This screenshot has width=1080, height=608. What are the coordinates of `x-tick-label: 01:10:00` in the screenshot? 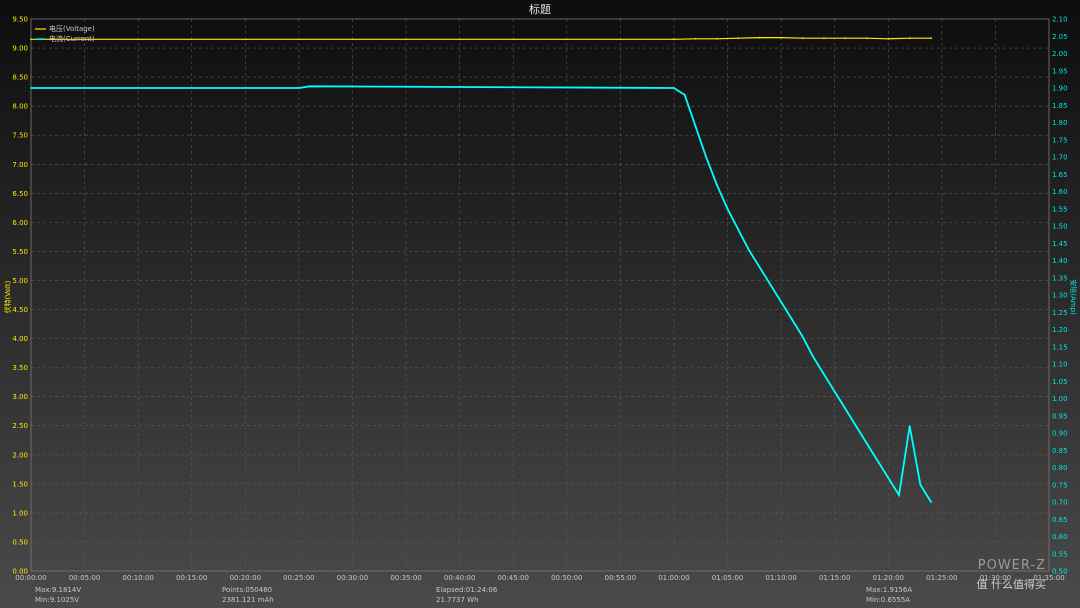 It's located at (780, 578).